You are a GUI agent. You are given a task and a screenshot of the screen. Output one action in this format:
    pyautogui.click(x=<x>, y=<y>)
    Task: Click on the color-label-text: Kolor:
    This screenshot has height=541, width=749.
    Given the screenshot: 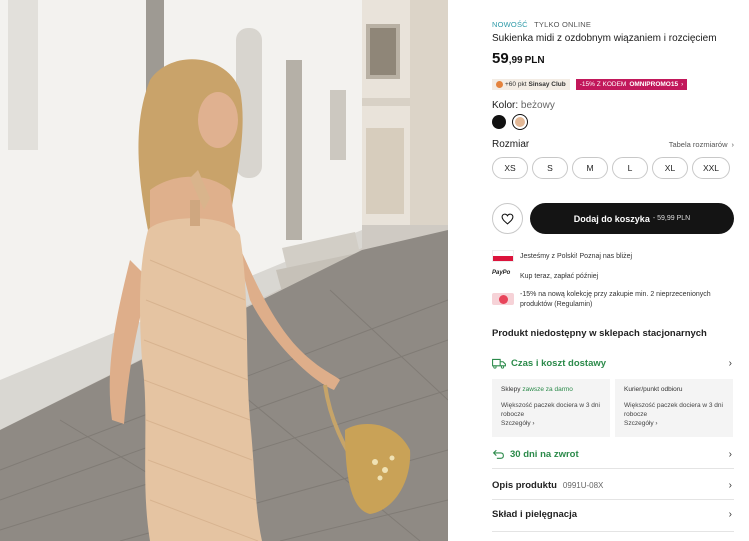 What is the action you would take?
    pyautogui.click(x=505, y=105)
    